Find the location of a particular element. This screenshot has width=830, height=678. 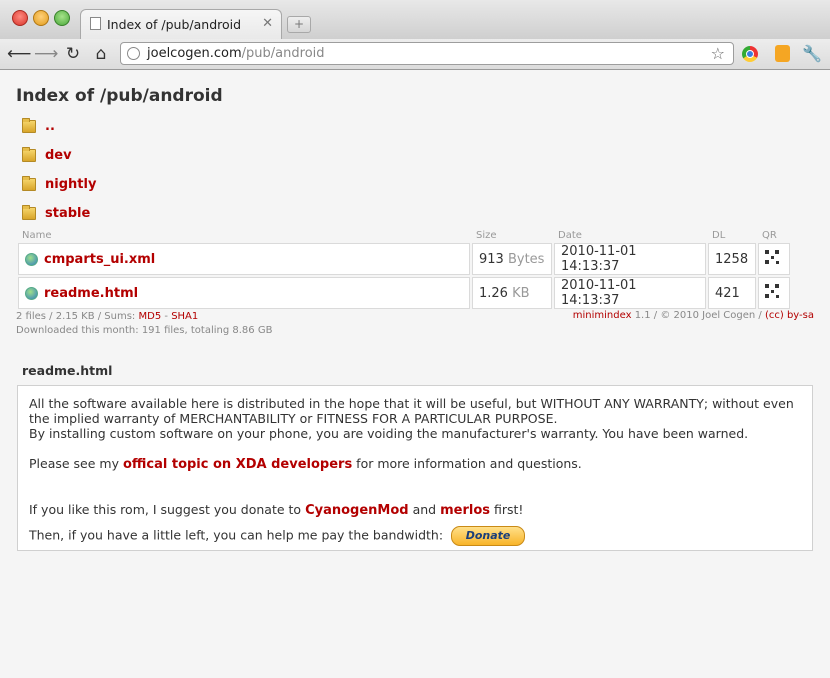

tab-title: Index of /pub/android is located at coordinates (174, 24).